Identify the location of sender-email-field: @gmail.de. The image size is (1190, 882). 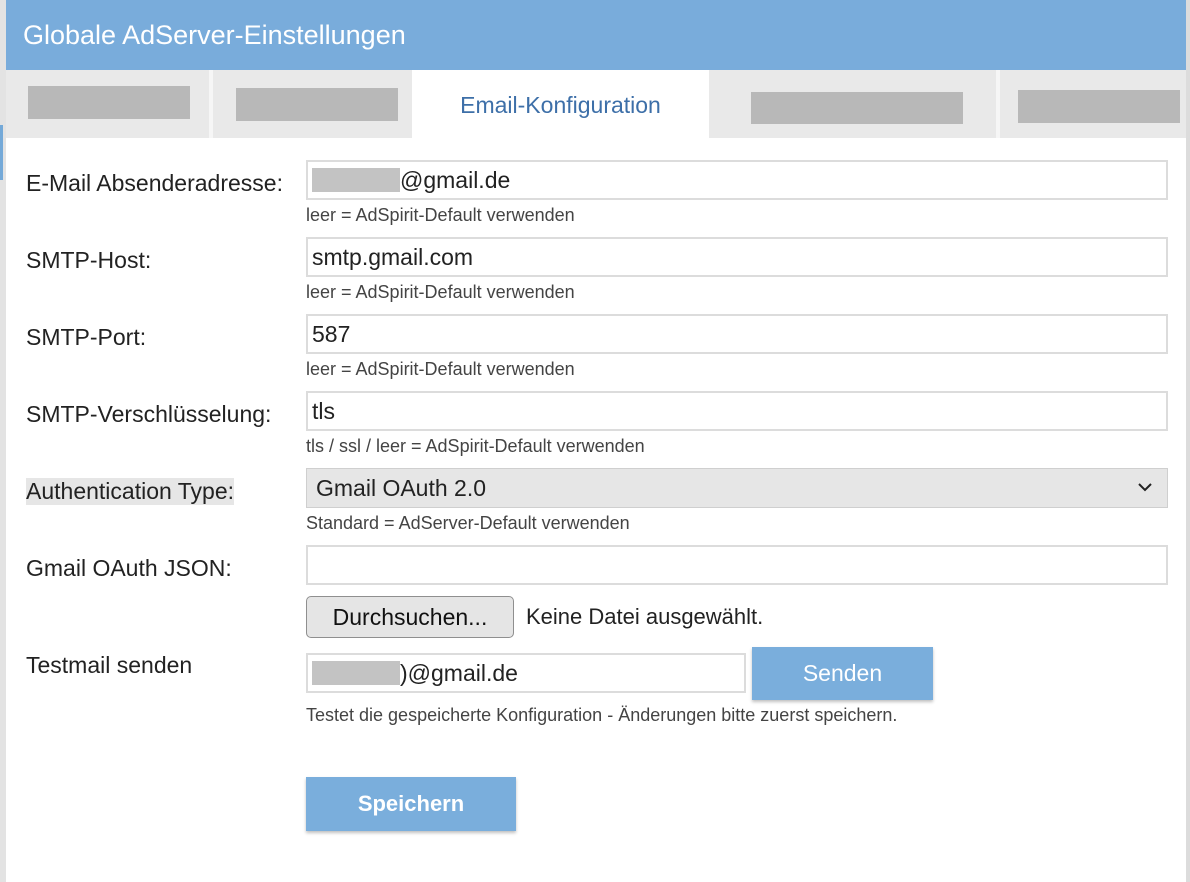
(737, 180).